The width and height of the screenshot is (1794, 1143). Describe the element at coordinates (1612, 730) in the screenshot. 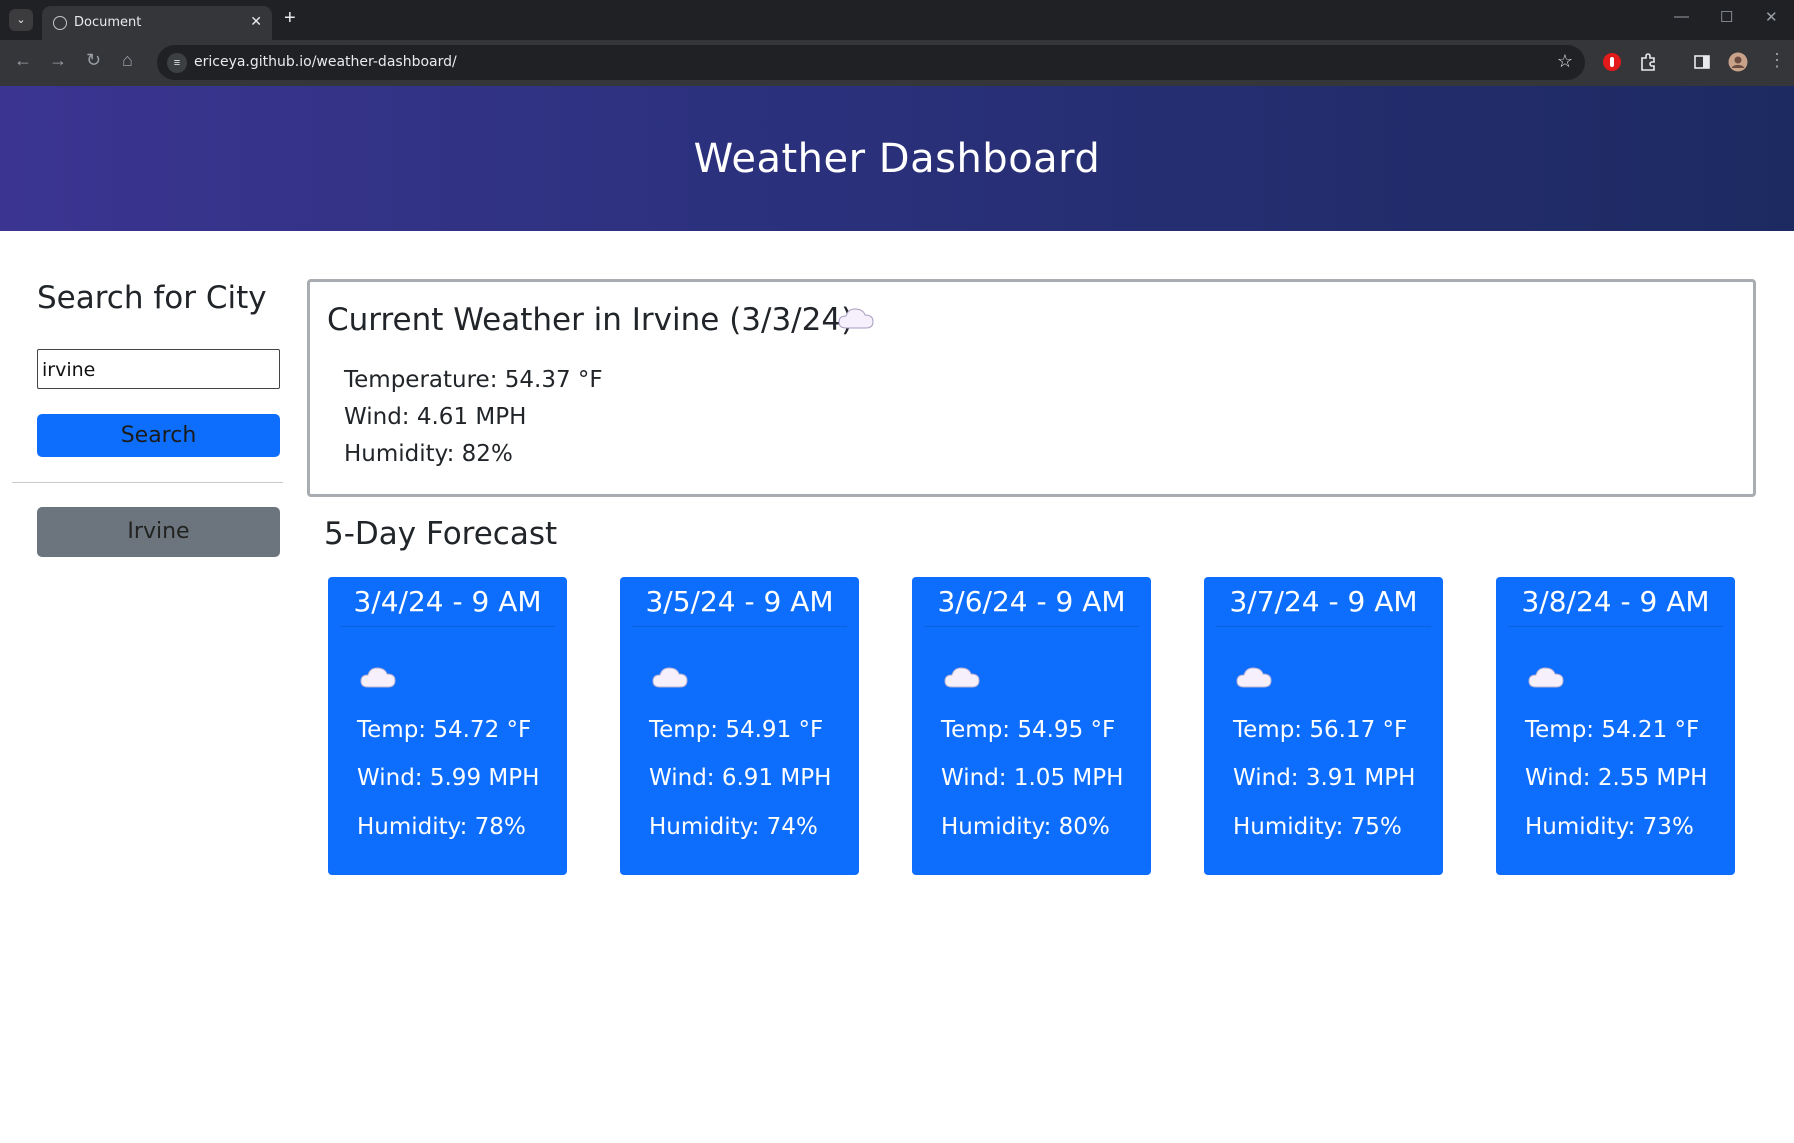

I see `forecast-temp: Temp: 54.21 °F` at that location.